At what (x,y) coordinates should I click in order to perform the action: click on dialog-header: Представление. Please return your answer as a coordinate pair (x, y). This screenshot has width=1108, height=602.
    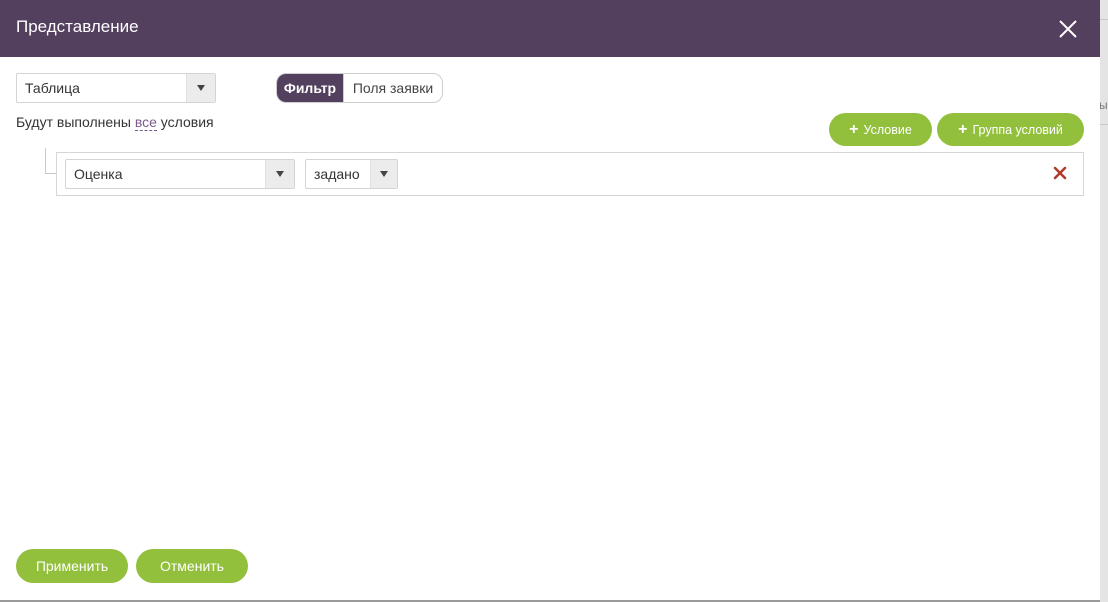
    Looking at the image, I should click on (550, 28).